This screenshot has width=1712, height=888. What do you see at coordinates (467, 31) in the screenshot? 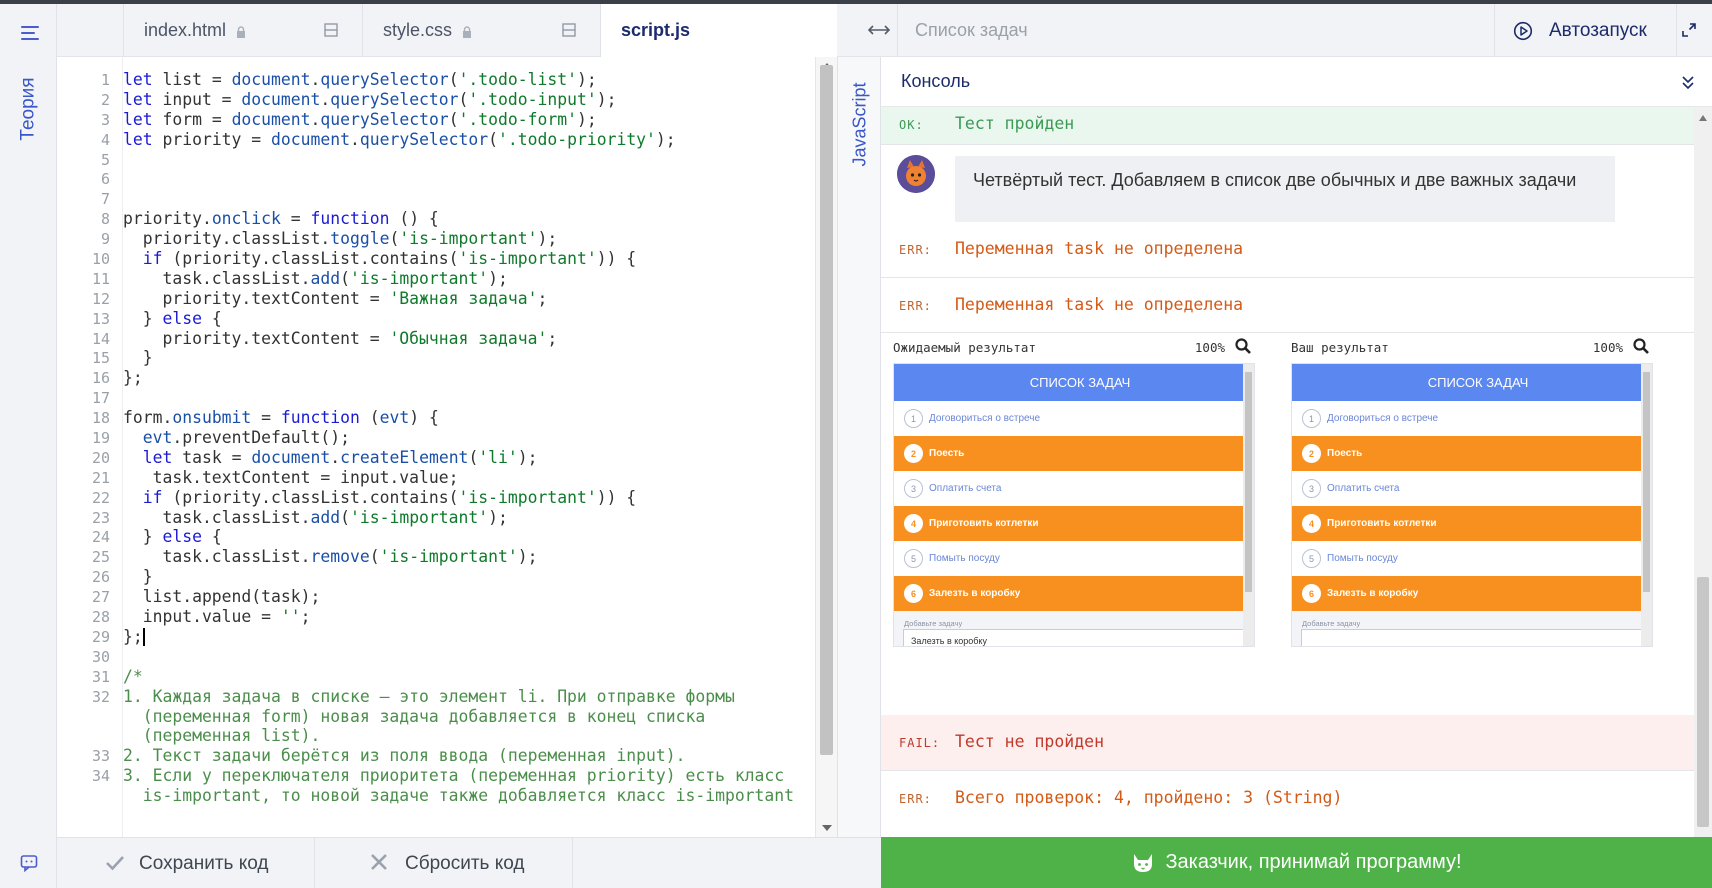
I see `lock-icon` at bounding box center [467, 31].